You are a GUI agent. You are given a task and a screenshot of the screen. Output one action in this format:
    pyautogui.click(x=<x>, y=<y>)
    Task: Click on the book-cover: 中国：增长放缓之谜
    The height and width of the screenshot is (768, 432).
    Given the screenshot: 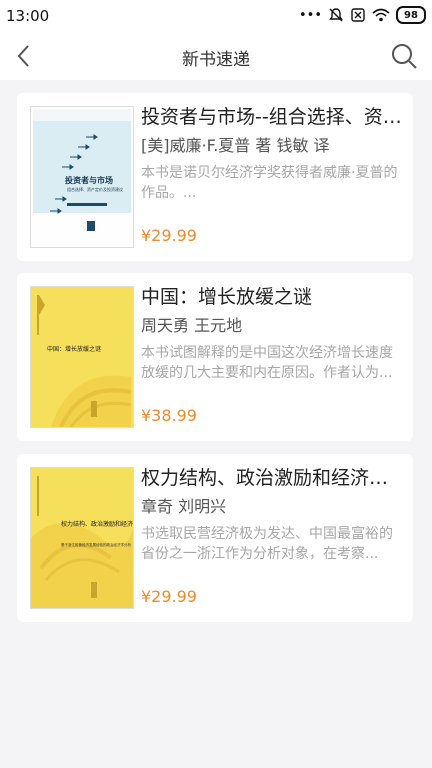 What is the action you would take?
    pyautogui.click(x=82, y=357)
    